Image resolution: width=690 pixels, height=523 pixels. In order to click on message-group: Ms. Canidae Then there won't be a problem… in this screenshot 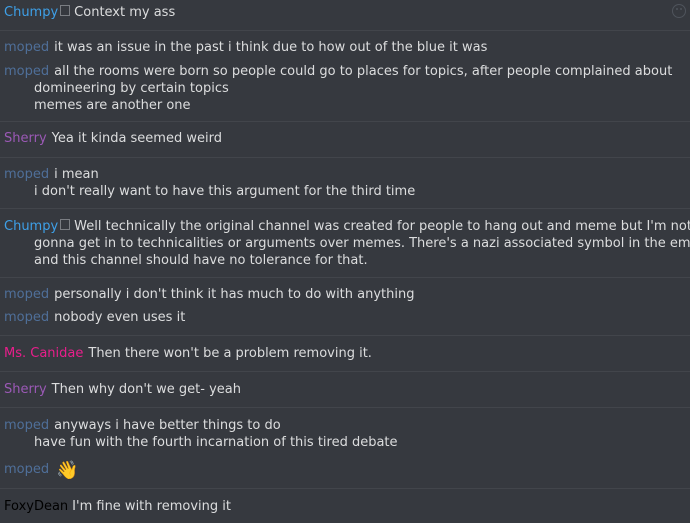, I will do `click(345, 353)`.